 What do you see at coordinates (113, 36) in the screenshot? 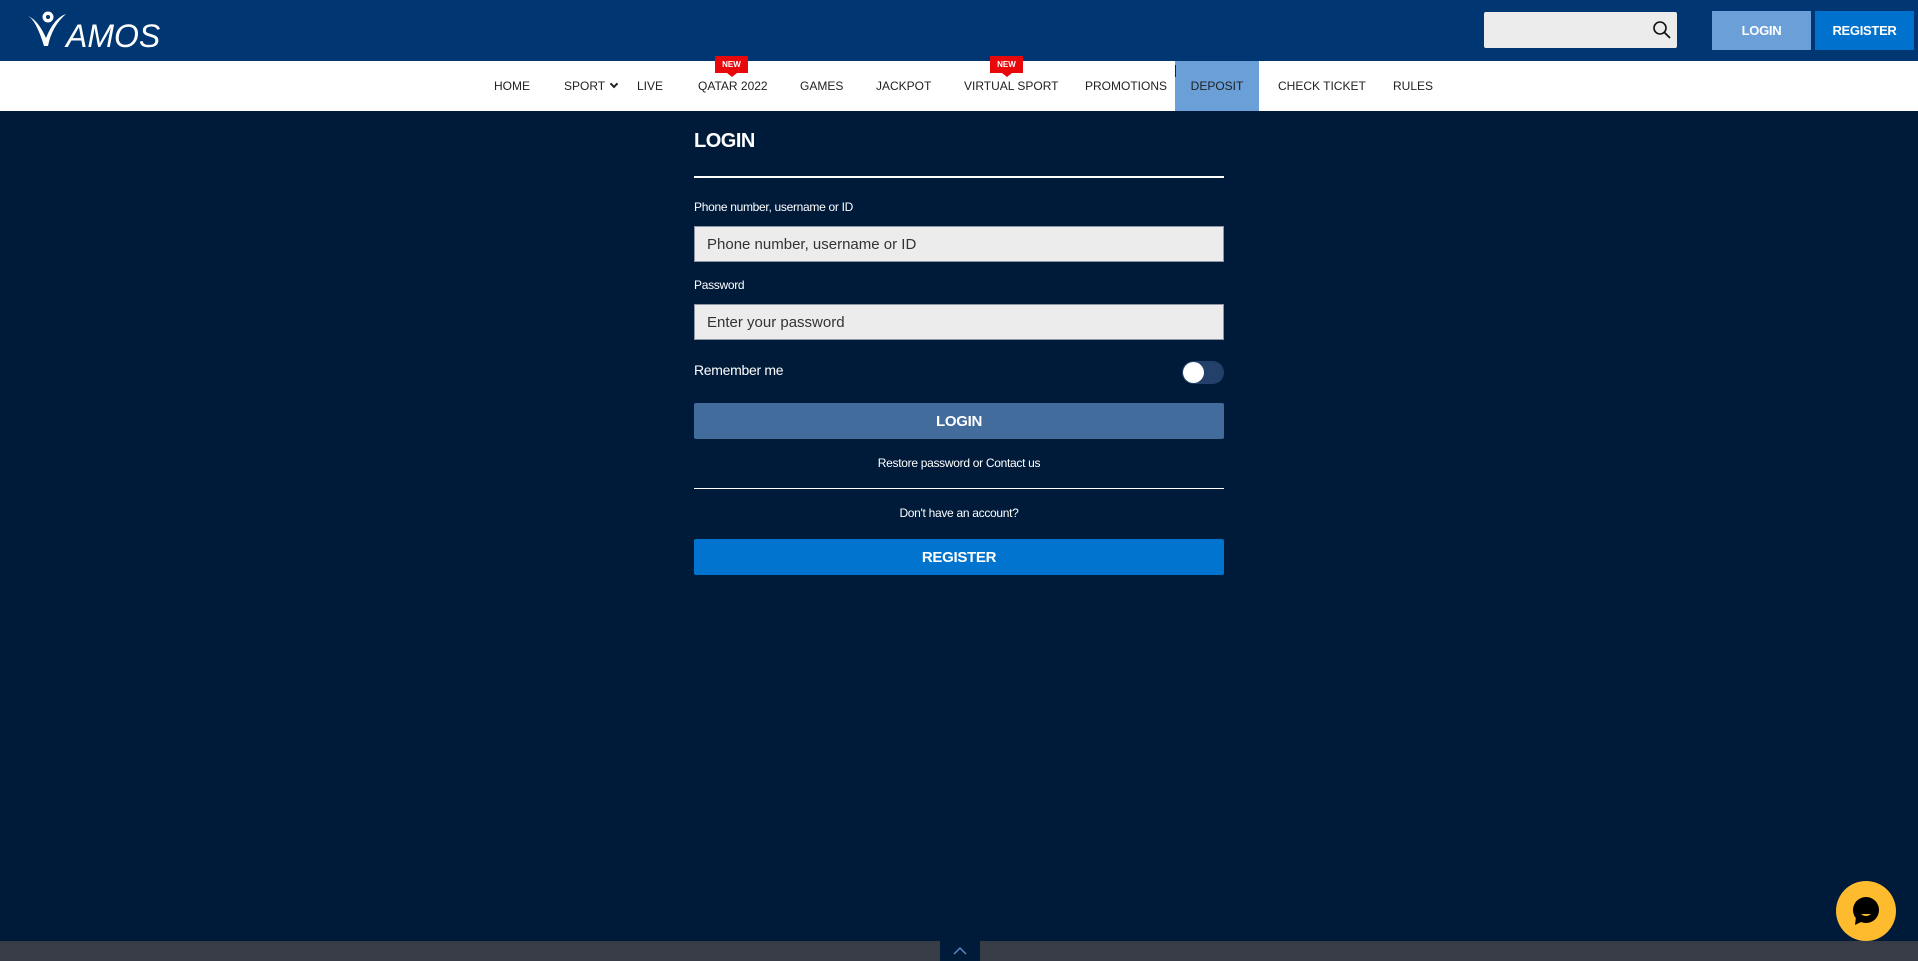
I see `logo-text: AMOS` at bounding box center [113, 36].